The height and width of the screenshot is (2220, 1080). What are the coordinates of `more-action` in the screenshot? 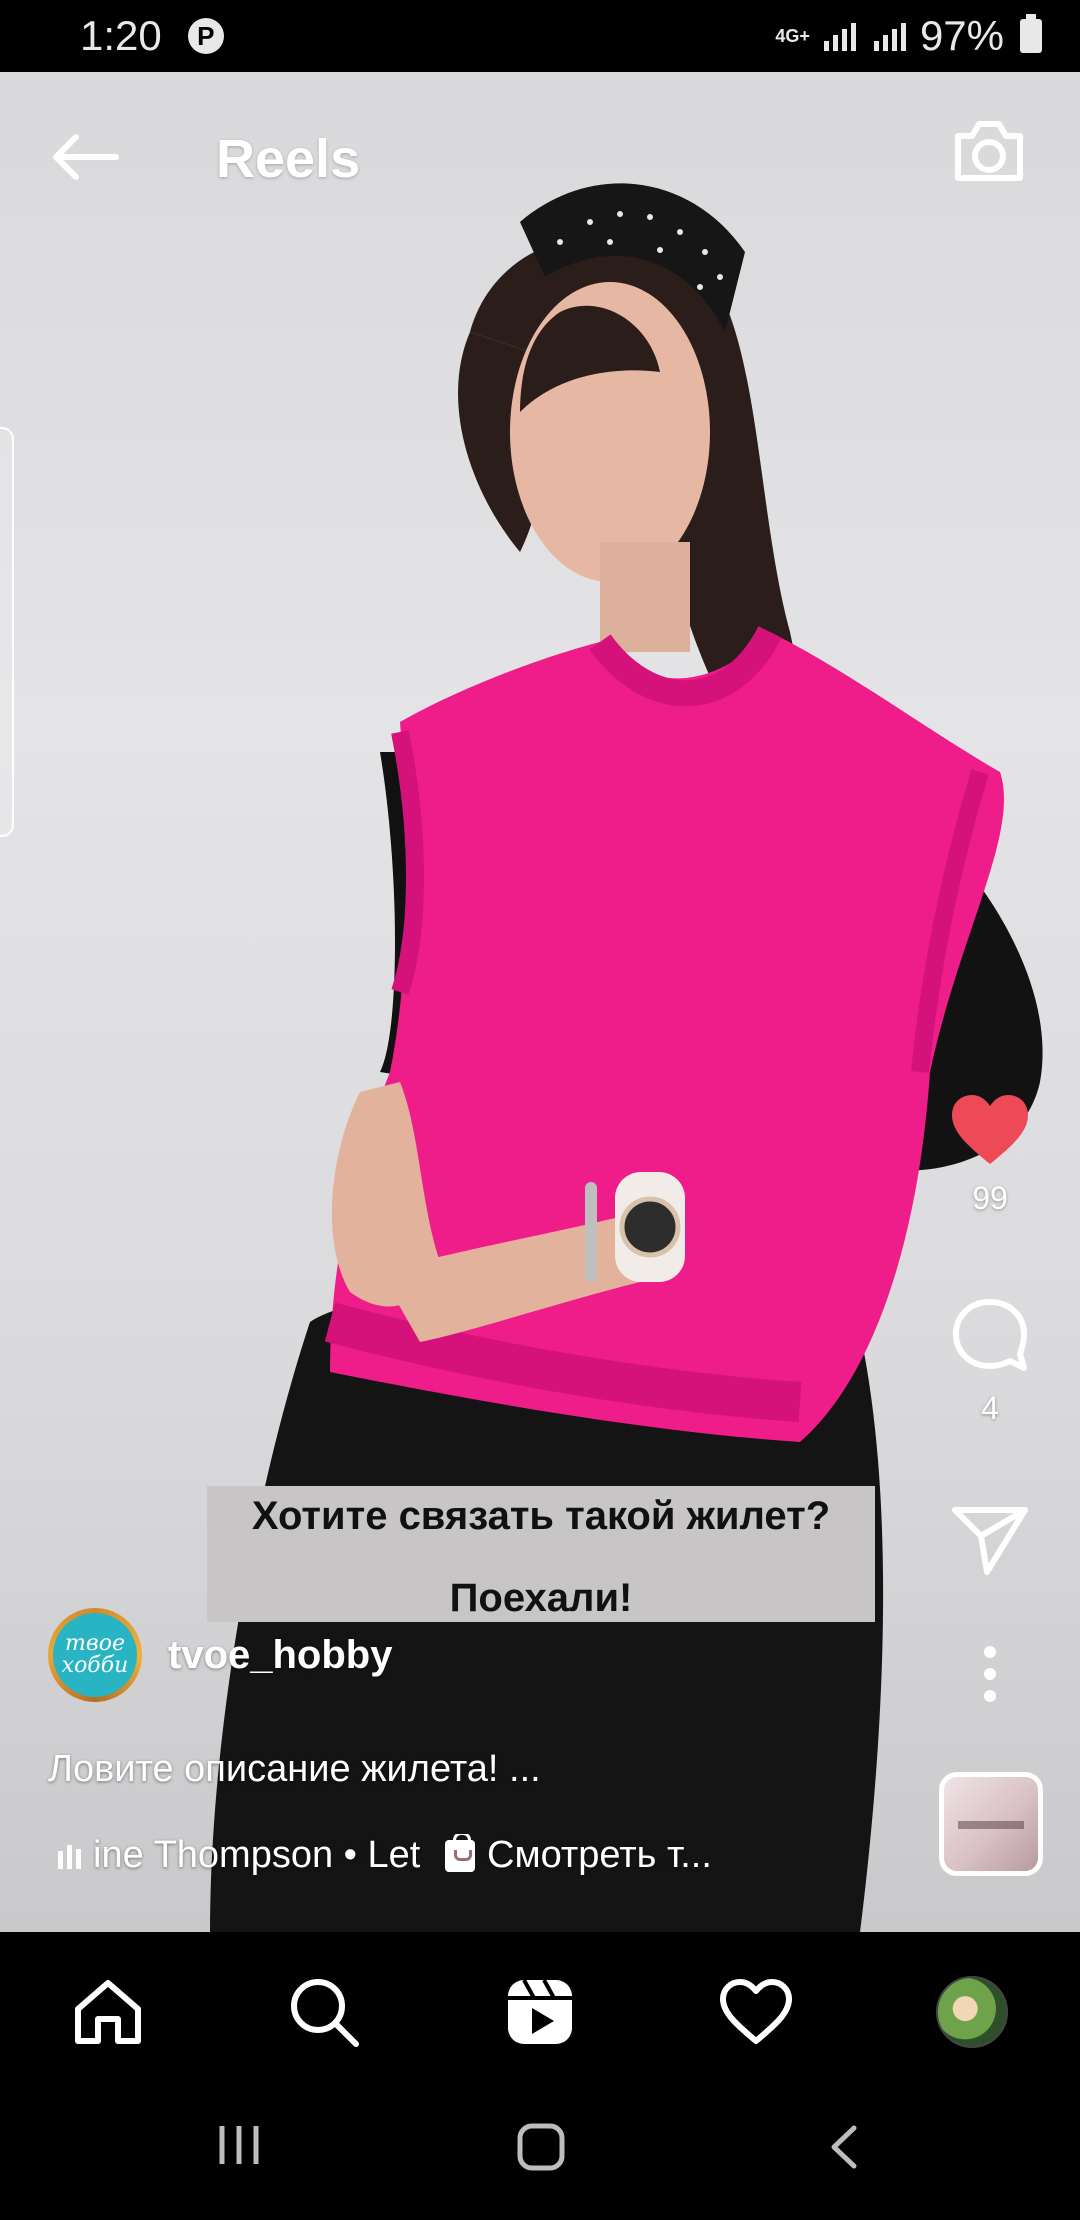 It's located at (990, 1674).